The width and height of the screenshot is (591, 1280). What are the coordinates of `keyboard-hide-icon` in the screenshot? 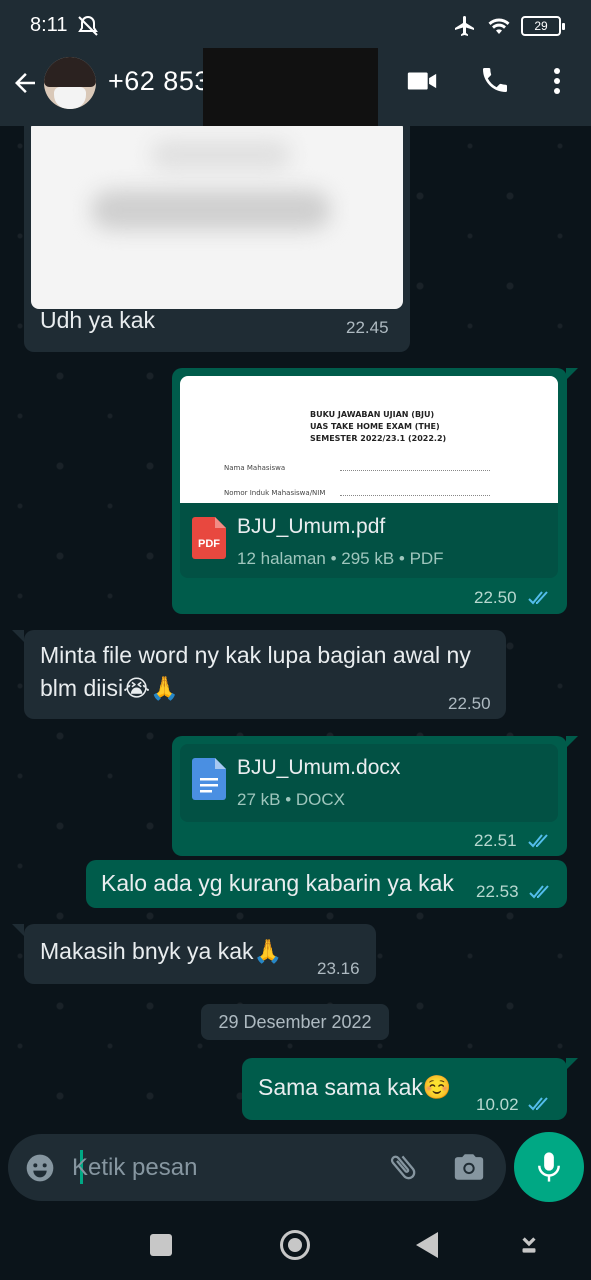 It's located at (529, 1245).